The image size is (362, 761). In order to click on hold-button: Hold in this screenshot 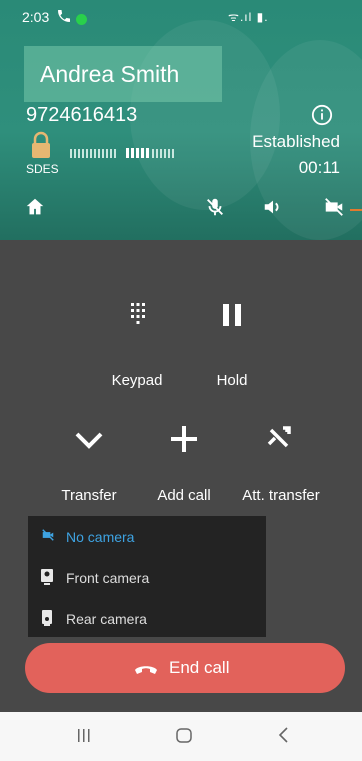, I will do `click(232, 344)`.